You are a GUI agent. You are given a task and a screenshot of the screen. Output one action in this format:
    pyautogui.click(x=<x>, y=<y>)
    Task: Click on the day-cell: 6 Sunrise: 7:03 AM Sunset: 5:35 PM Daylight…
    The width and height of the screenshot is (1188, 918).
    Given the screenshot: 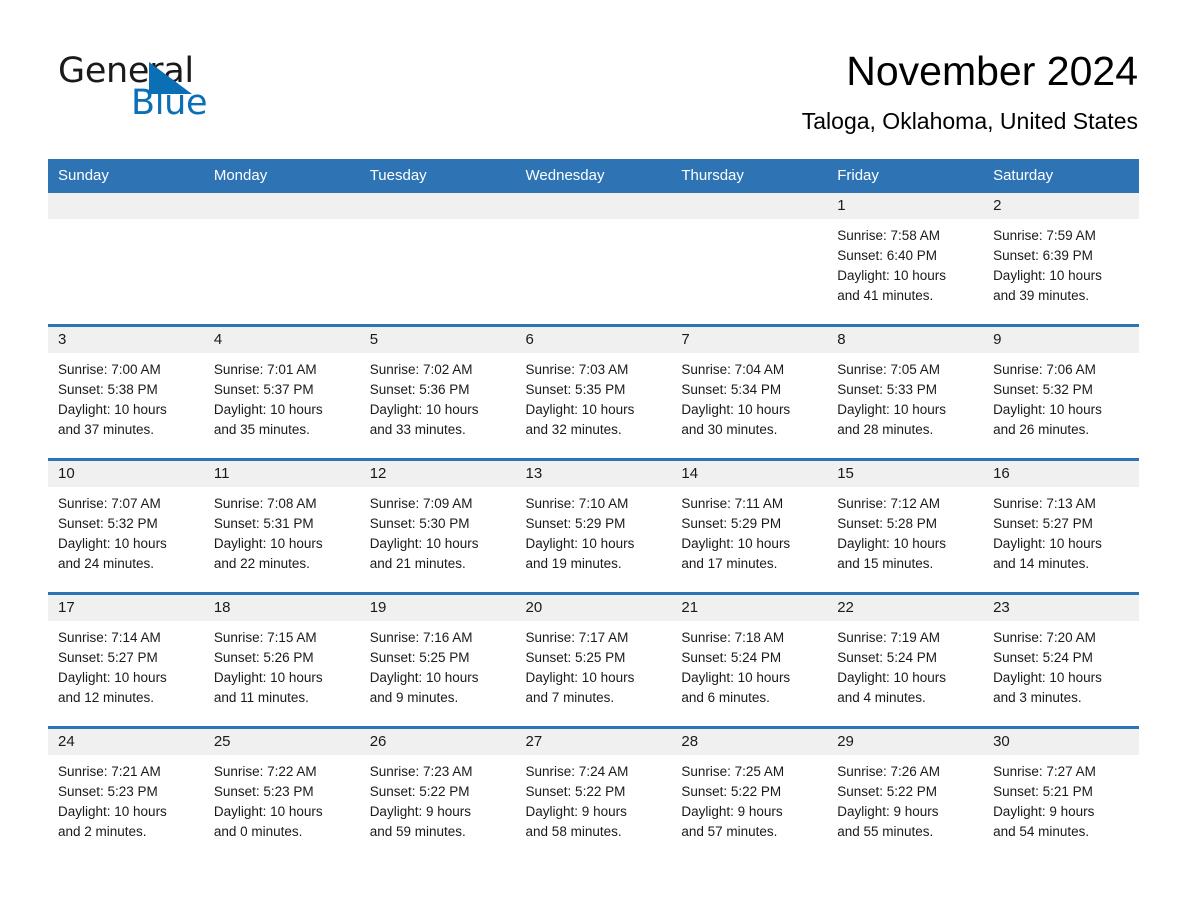 What is the action you would take?
    pyautogui.click(x=593, y=392)
    